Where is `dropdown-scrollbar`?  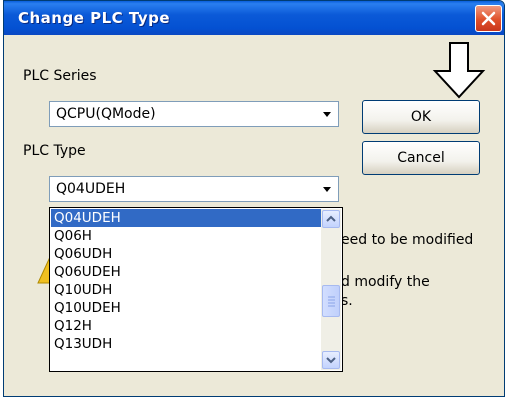
dropdown-scrollbar is located at coordinates (331, 289).